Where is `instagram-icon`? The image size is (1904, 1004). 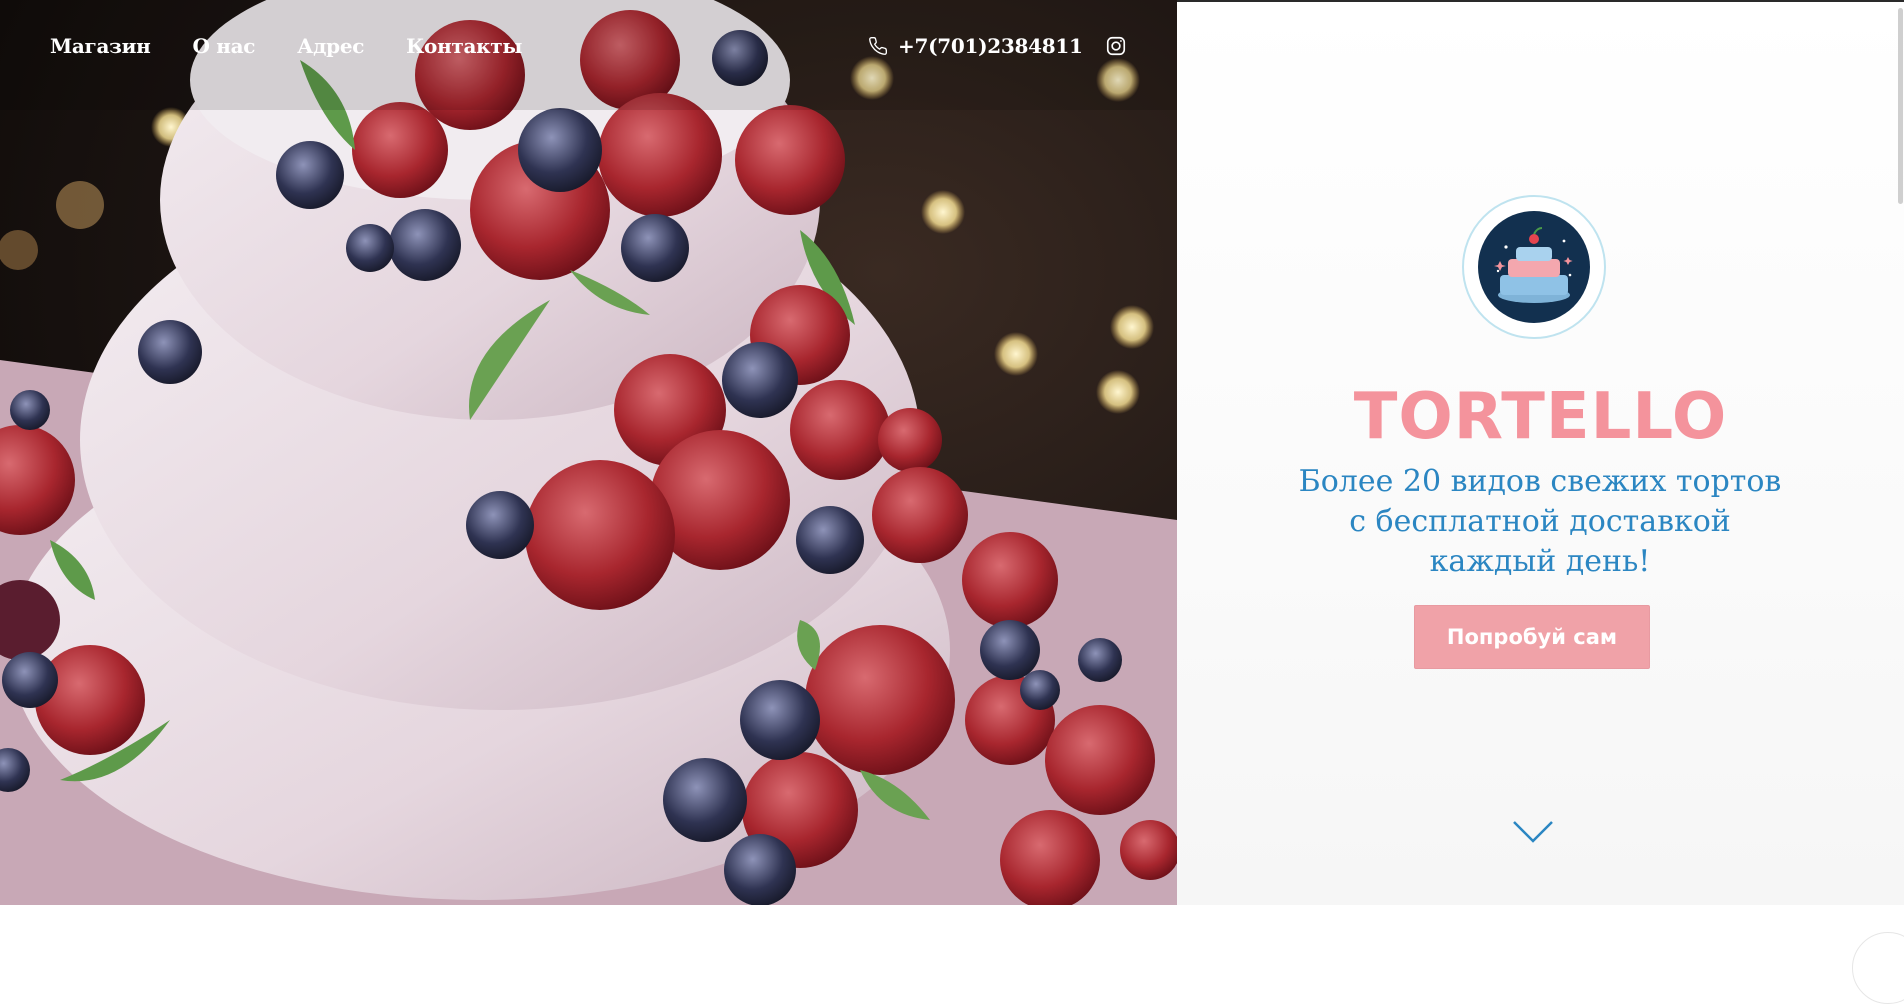 instagram-icon is located at coordinates (1116, 46).